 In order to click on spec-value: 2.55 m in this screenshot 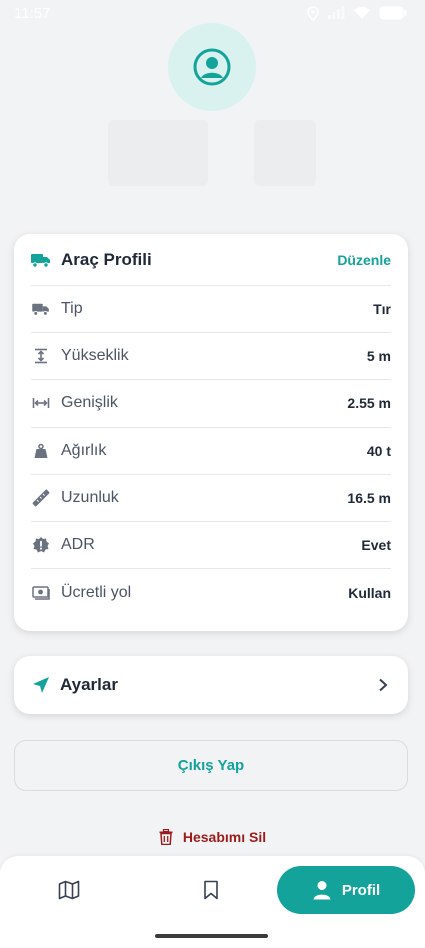, I will do `click(369, 403)`.